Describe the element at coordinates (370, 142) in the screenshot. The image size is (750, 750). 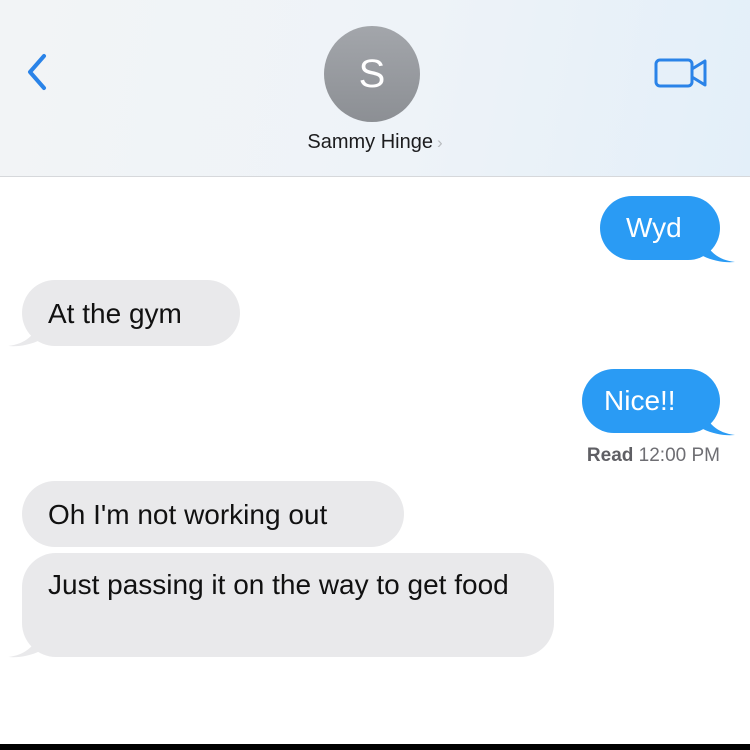
I see `contact-name: Sammy Hinge` at that location.